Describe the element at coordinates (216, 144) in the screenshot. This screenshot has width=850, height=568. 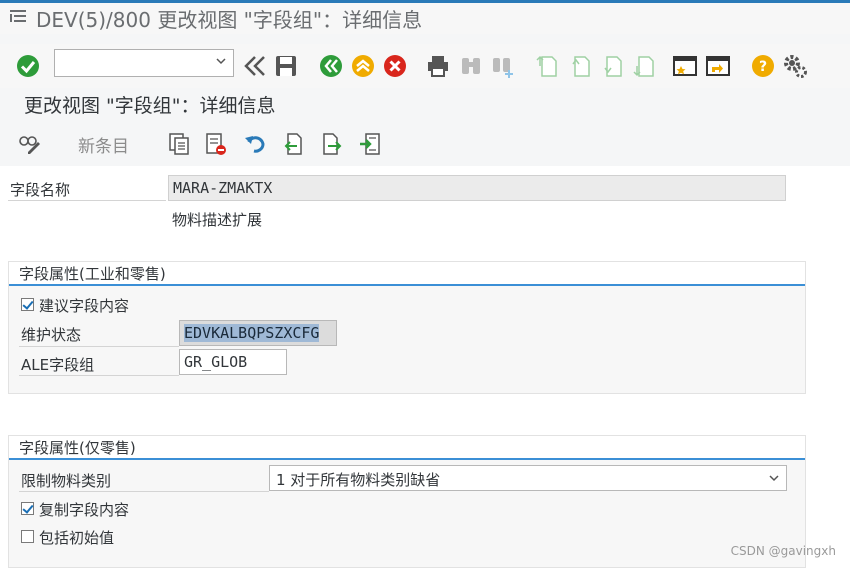
I see `delete-icon` at that location.